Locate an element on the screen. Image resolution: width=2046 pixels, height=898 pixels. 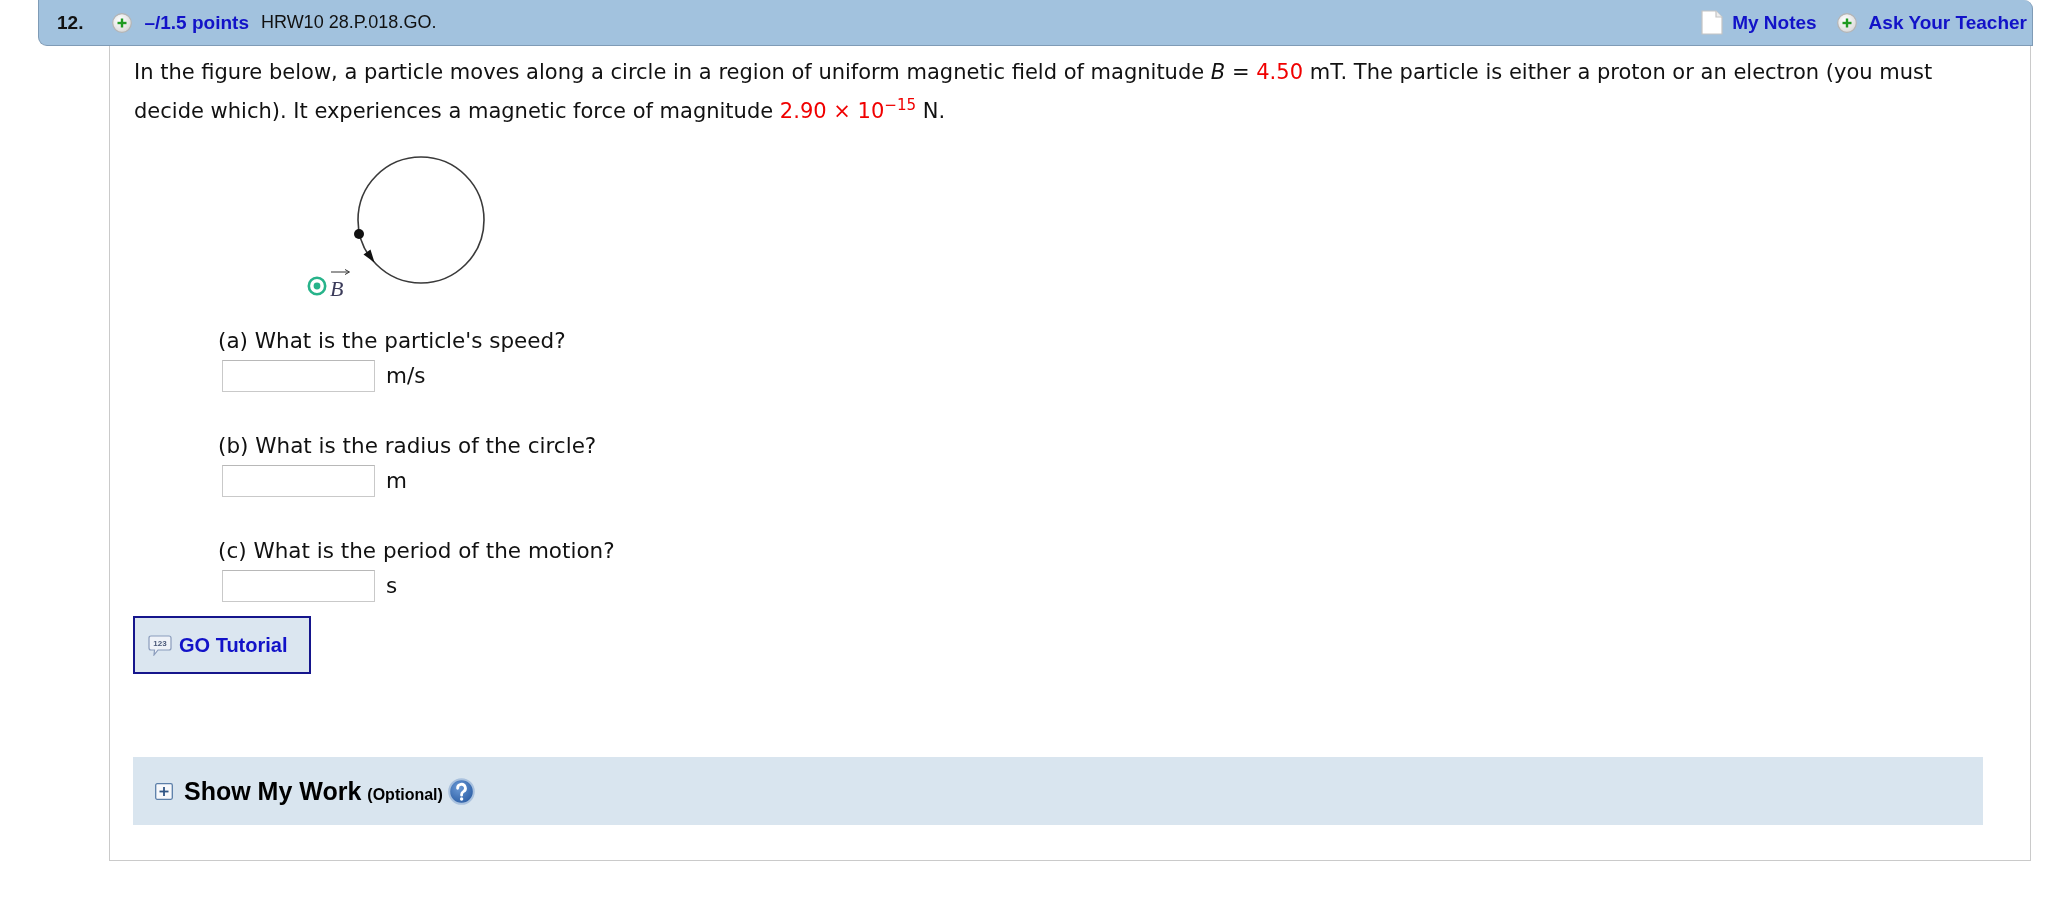
points-label: –/1.5 points is located at coordinates (196, 22).